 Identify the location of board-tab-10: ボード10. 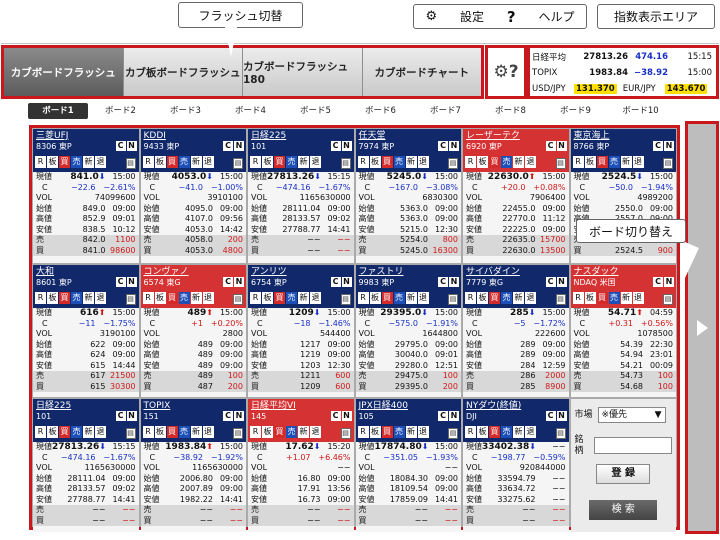
(640, 111).